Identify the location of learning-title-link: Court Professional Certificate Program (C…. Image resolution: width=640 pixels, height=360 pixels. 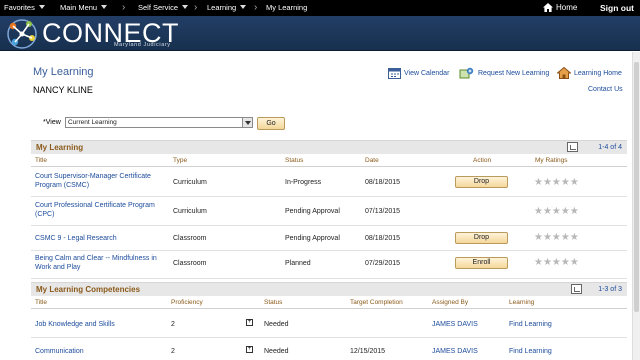
(95, 210).